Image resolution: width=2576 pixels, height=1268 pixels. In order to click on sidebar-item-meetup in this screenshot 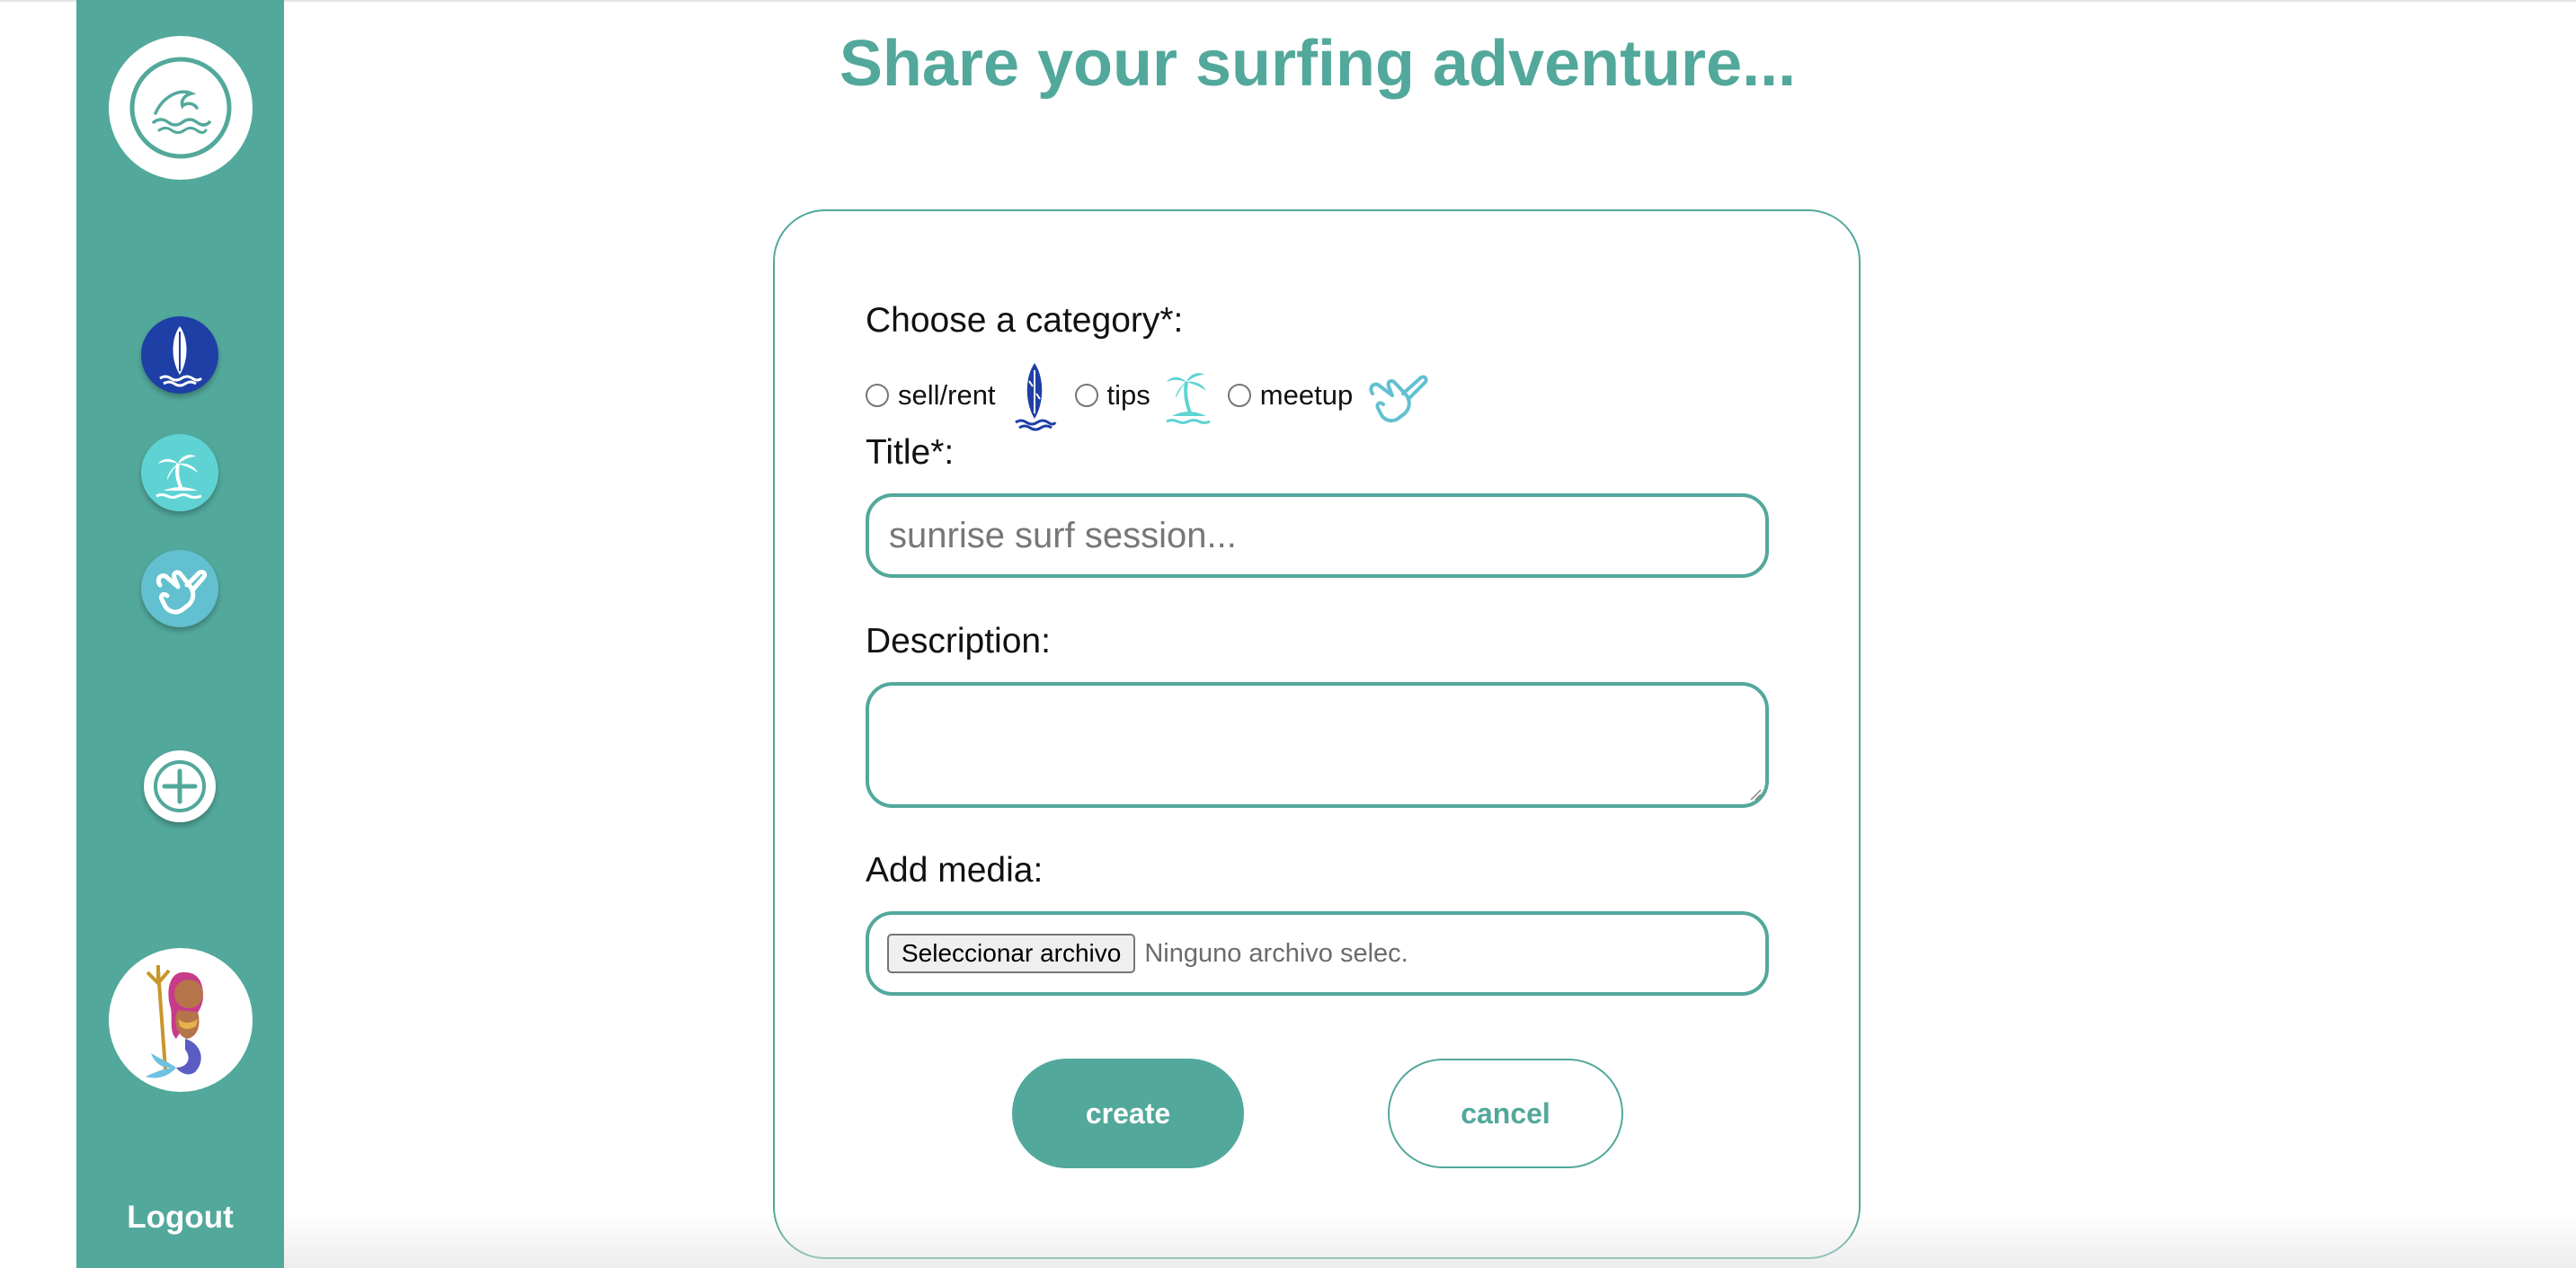, I will do `click(179, 588)`.